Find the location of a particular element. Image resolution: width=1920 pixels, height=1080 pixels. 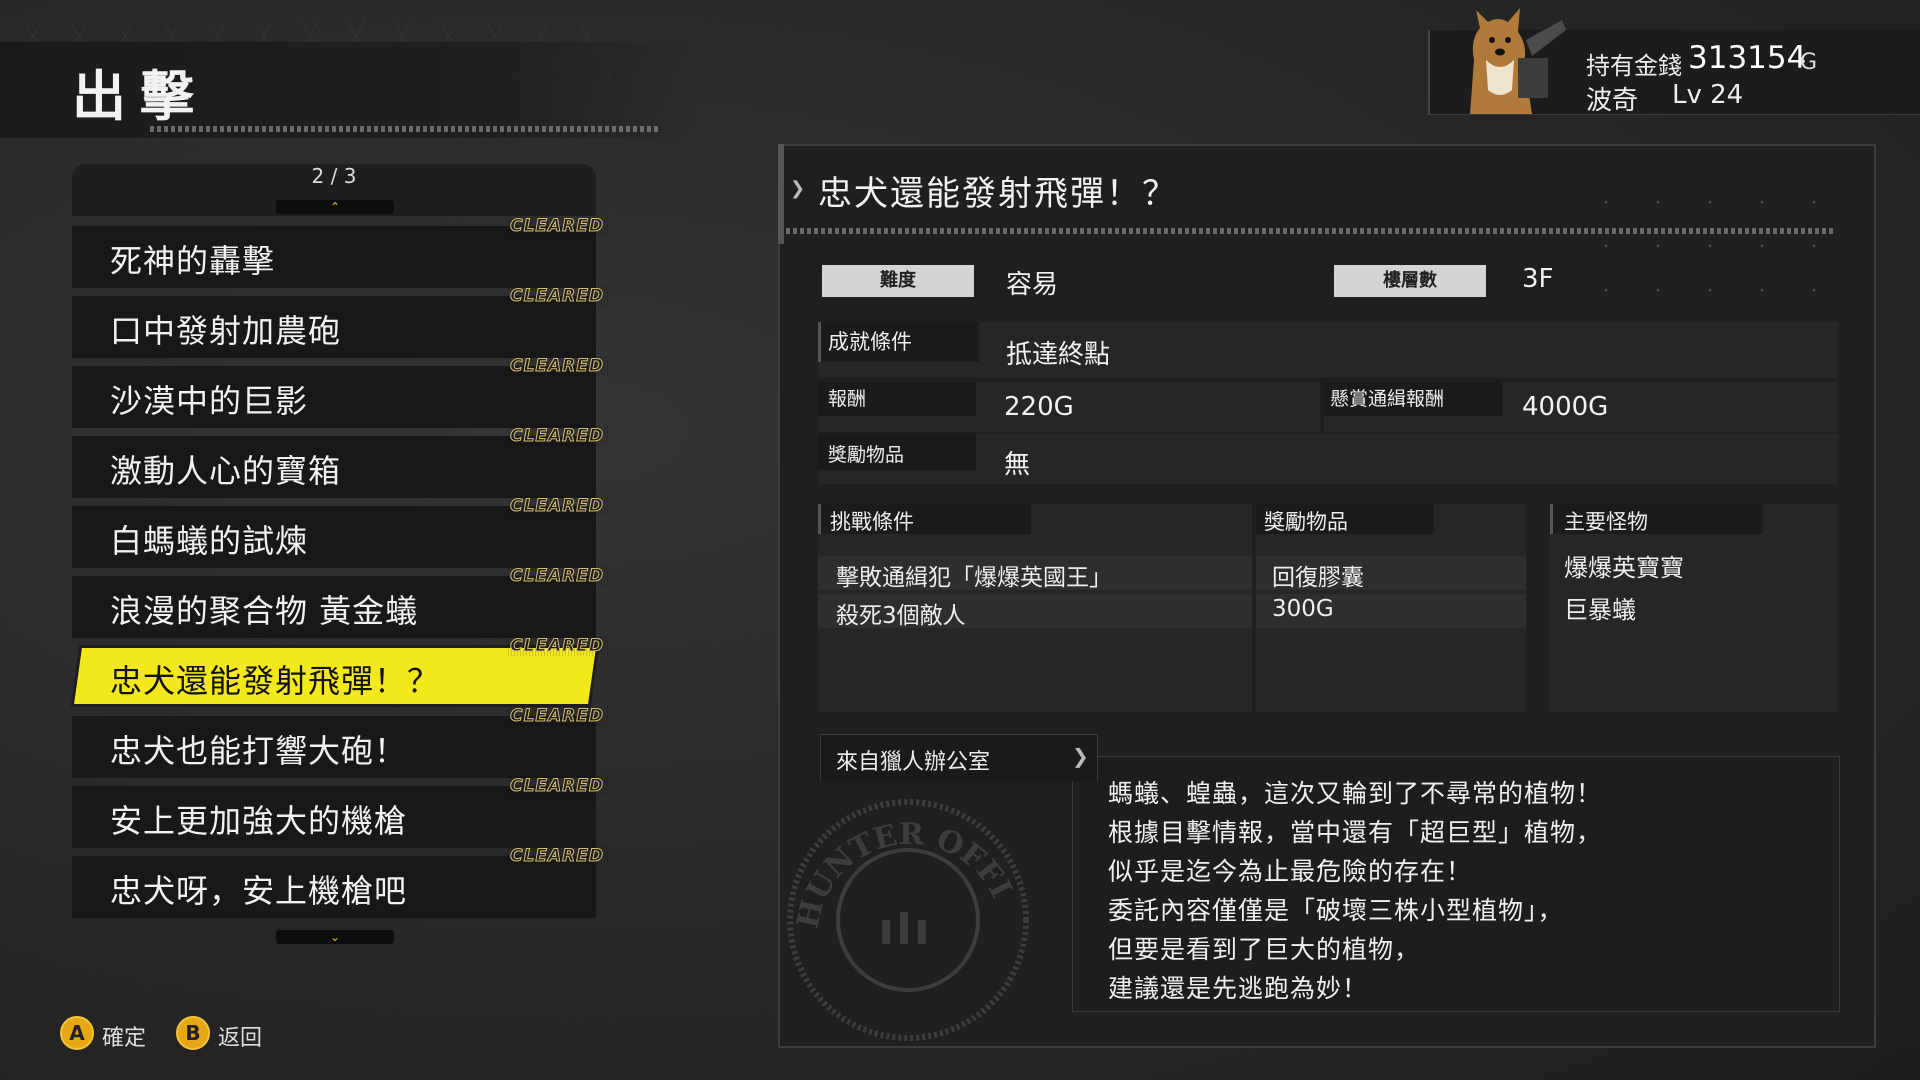

money-label: 持有金錢 is located at coordinates (1634, 66).